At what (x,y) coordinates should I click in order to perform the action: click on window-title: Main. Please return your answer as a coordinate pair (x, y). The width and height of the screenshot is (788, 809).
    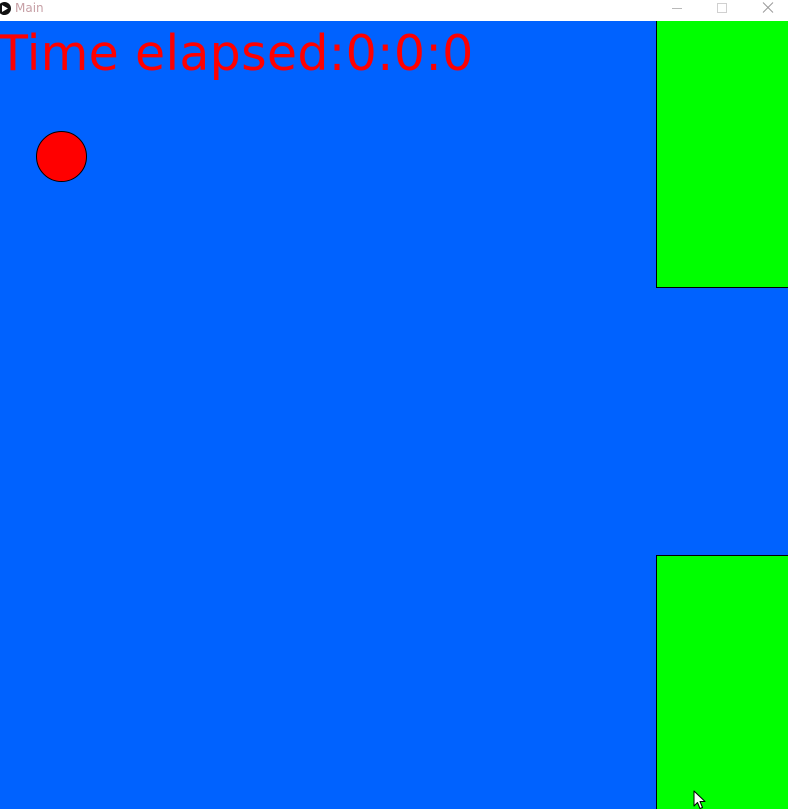
    Looking at the image, I should click on (29, 8).